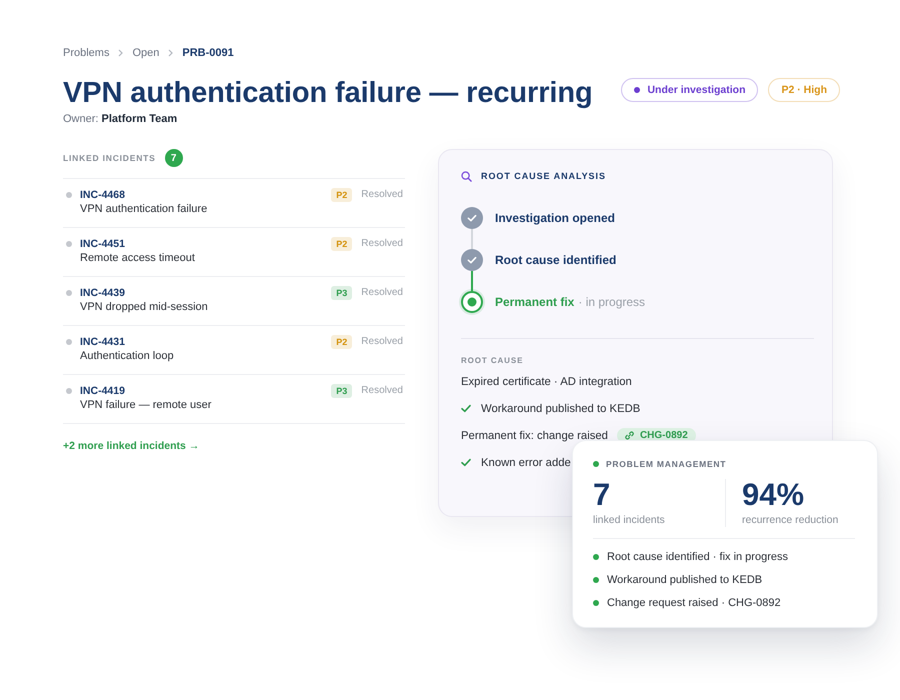  What do you see at coordinates (629, 435) in the screenshot?
I see `link-icon` at bounding box center [629, 435].